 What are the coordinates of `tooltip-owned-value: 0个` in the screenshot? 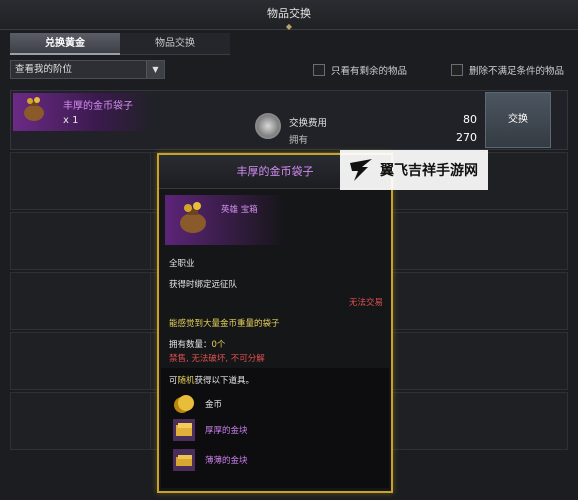 It's located at (218, 345).